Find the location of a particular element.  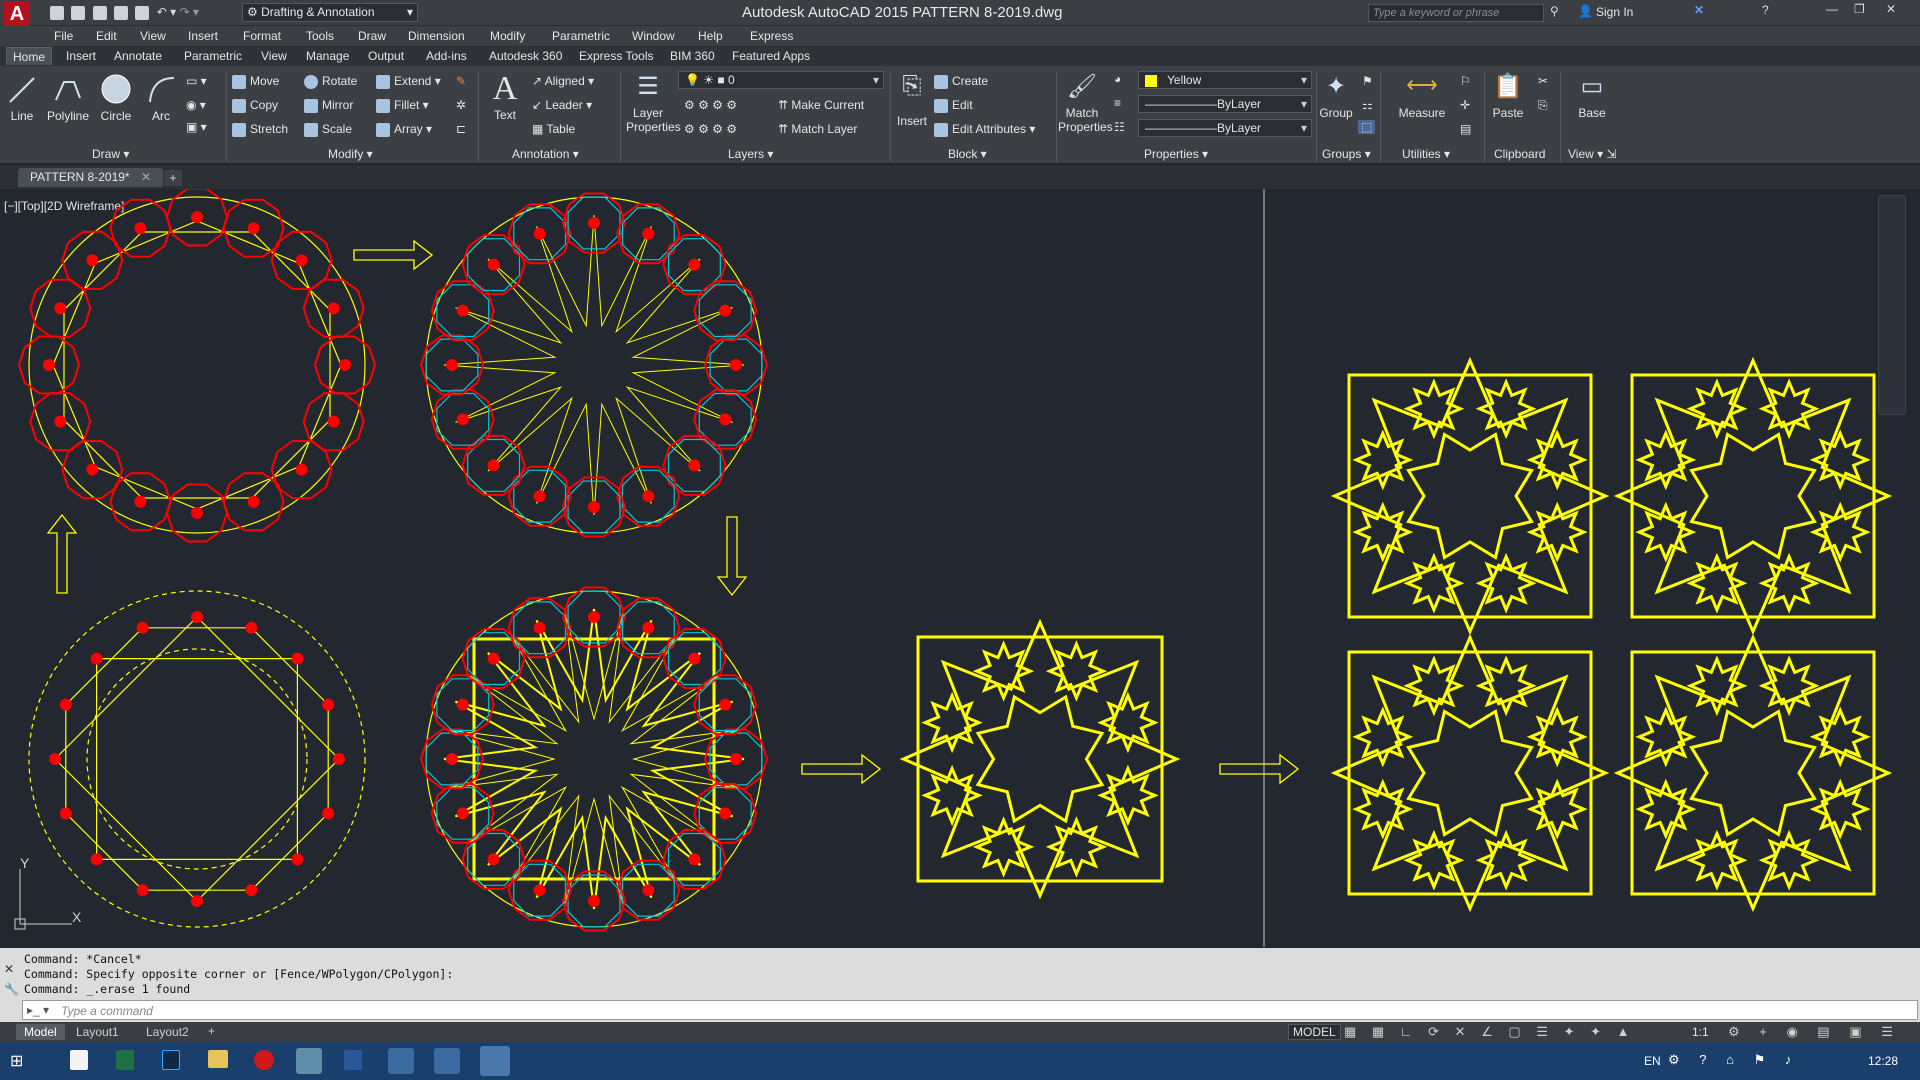

navigation-bar is located at coordinates (1892, 305).